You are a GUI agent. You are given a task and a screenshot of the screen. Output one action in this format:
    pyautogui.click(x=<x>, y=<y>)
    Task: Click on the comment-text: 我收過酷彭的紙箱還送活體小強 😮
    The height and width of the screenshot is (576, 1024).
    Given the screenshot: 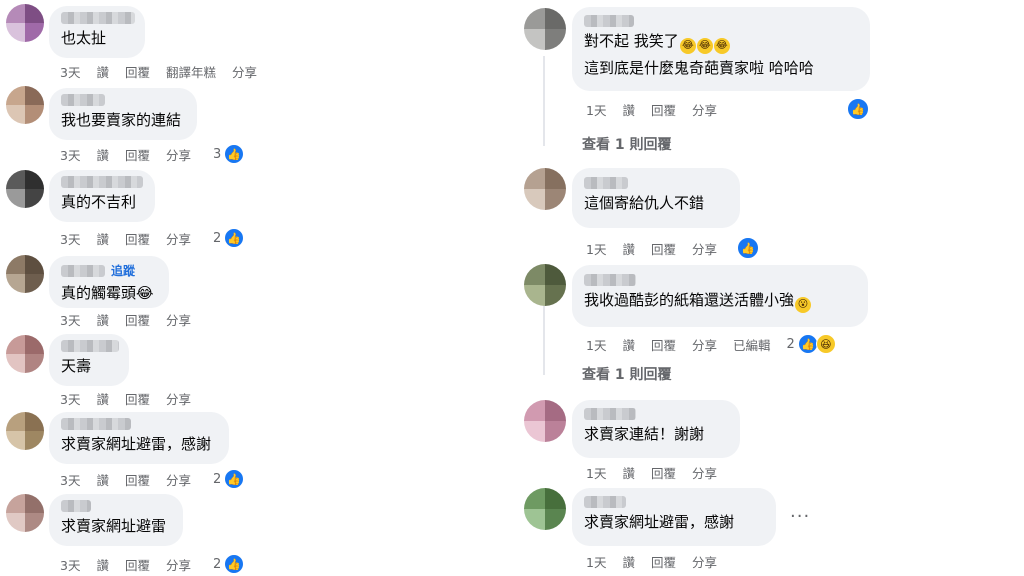 What is the action you would take?
    pyautogui.click(x=720, y=301)
    